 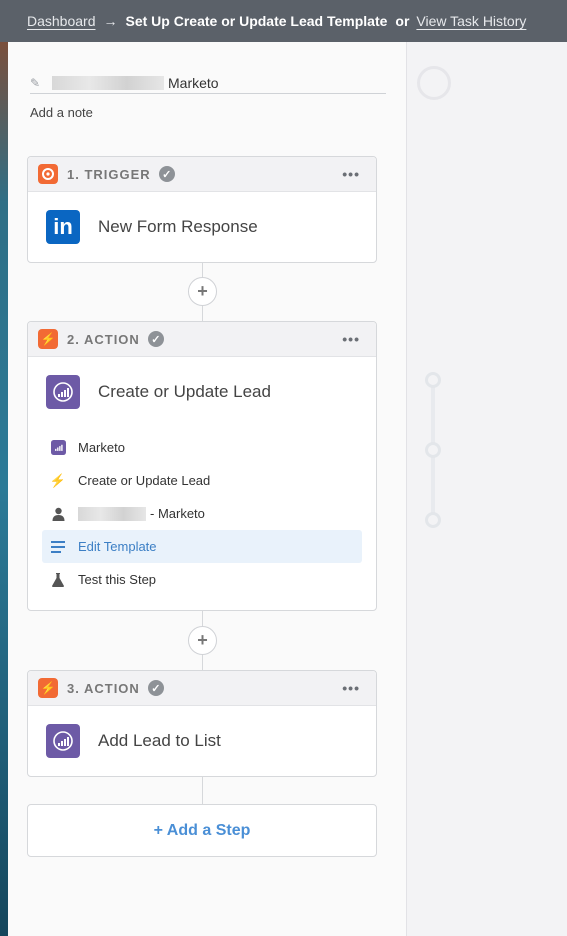 I want to click on list-icon, so click(x=58, y=547).